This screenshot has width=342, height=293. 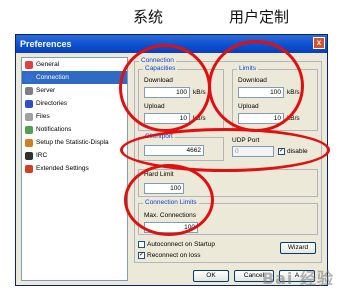 I want to click on clientport-title: Clientport, so click(x=159, y=136).